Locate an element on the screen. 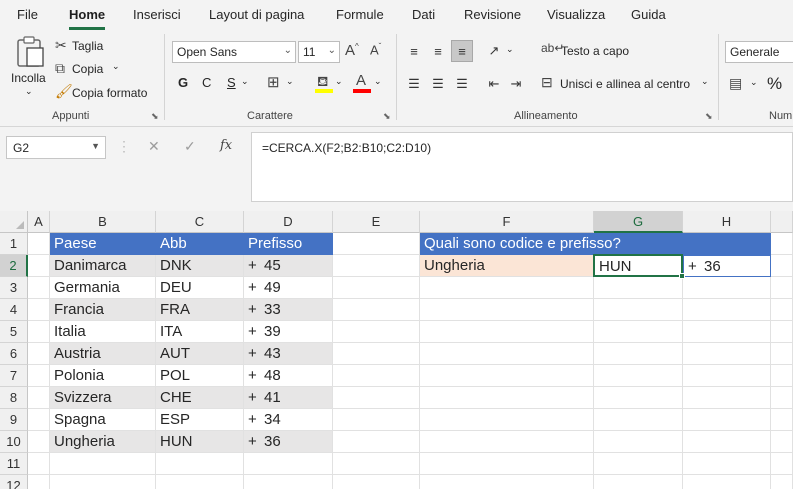 This screenshot has width=793, height=489. row-header-4: 4 is located at coordinates (14, 310).